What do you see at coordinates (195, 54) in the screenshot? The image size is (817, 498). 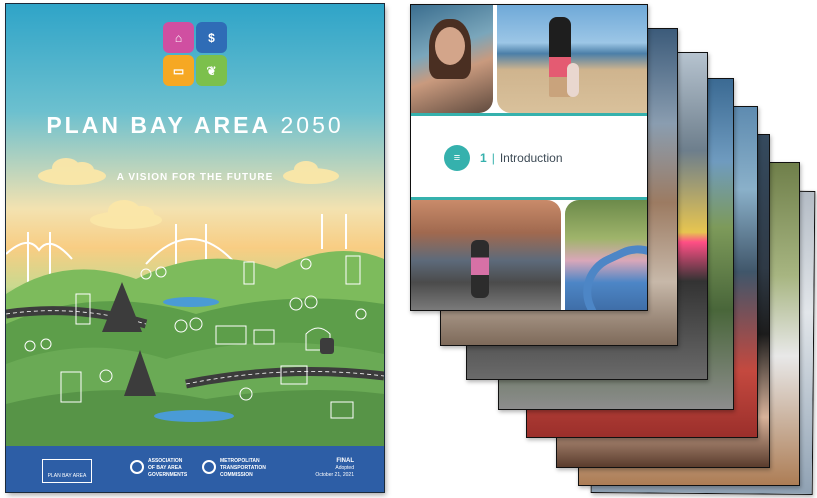 I see `plan-bay-area-logo: ⌂ $ ▭ ❦` at bounding box center [195, 54].